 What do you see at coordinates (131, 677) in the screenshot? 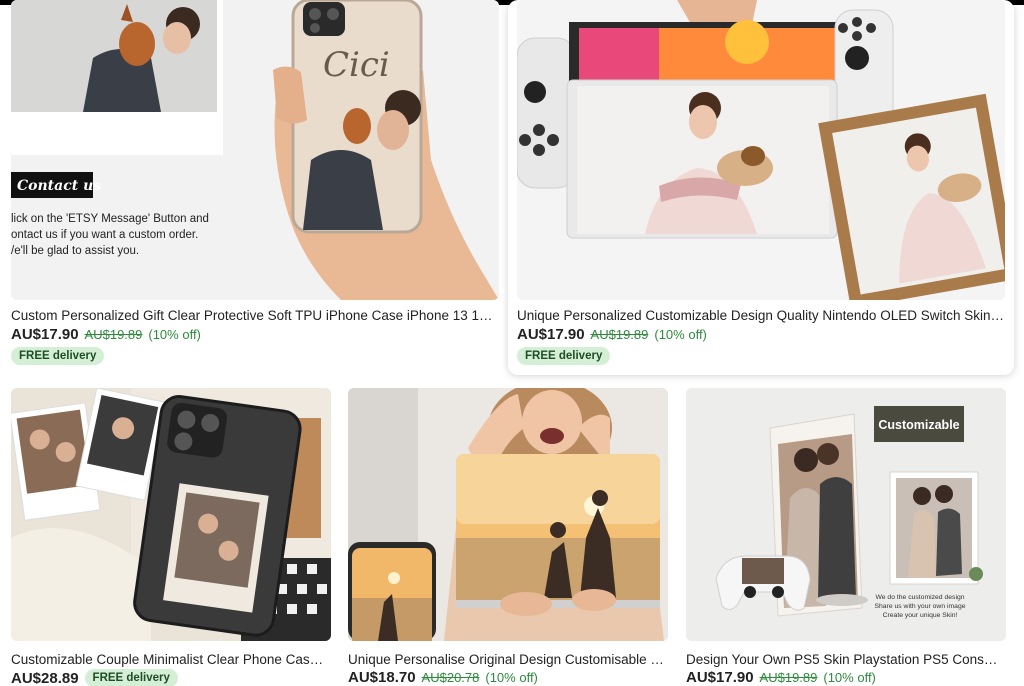
I see `free-delivery-badge-3: FREE delivery` at bounding box center [131, 677].